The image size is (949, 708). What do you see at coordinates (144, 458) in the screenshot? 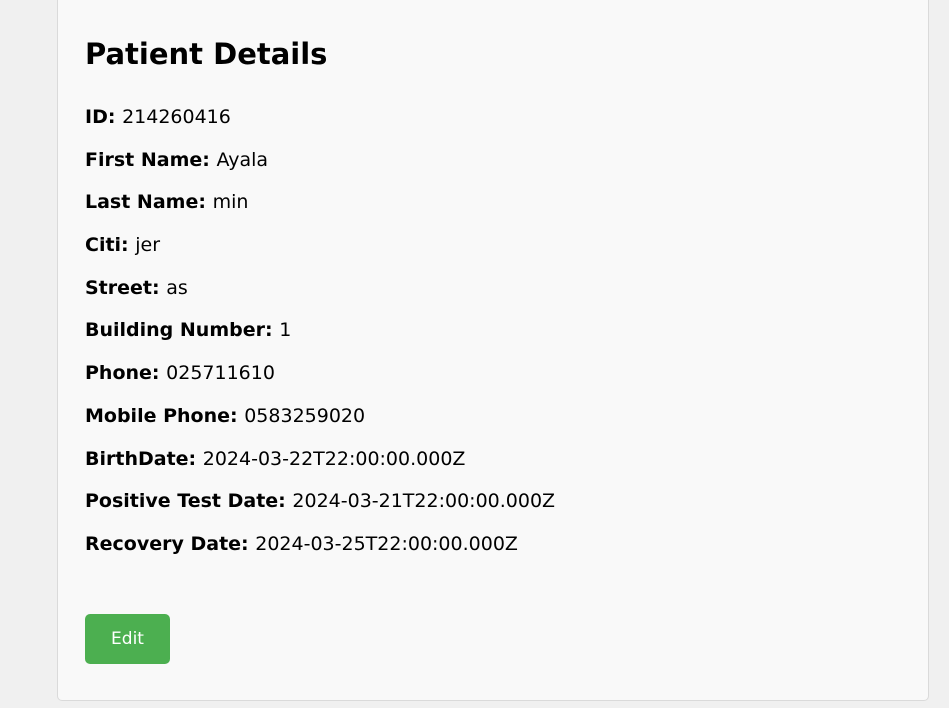
I see `field-label: BirthDate:` at bounding box center [144, 458].